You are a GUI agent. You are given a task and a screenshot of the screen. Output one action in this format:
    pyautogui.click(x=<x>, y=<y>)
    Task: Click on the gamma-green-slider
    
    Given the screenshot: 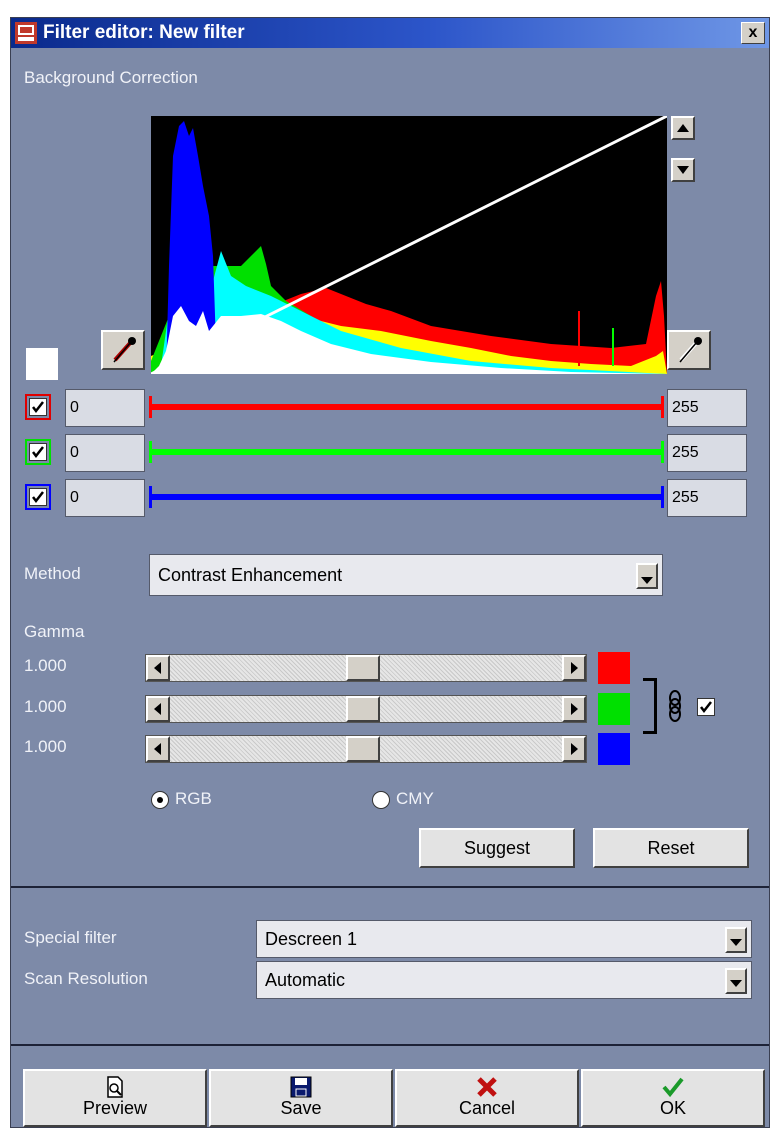 What is the action you would take?
    pyautogui.click(x=366, y=709)
    